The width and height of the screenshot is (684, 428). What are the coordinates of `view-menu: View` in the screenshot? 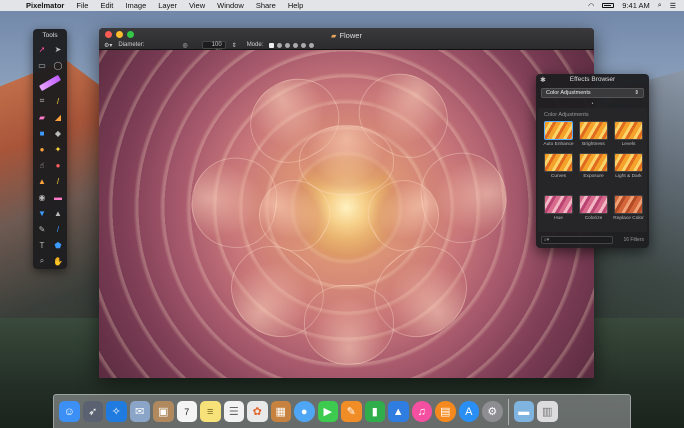 It's located at (197, 5).